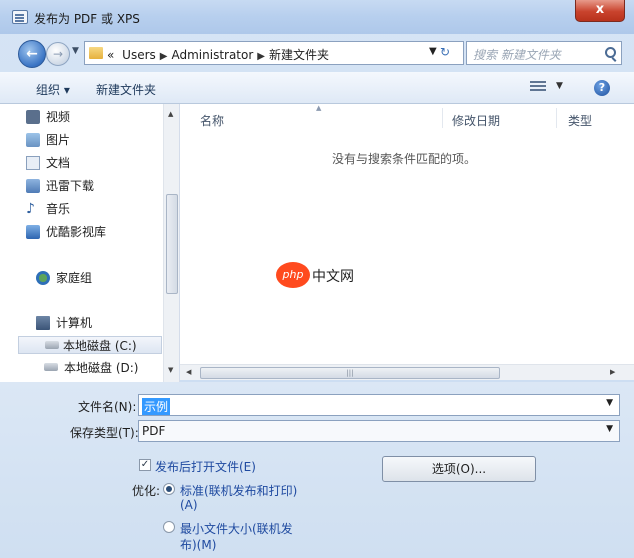  Describe the element at coordinates (169, 527) in the screenshot. I see `optimize-minimum-radio` at that location.